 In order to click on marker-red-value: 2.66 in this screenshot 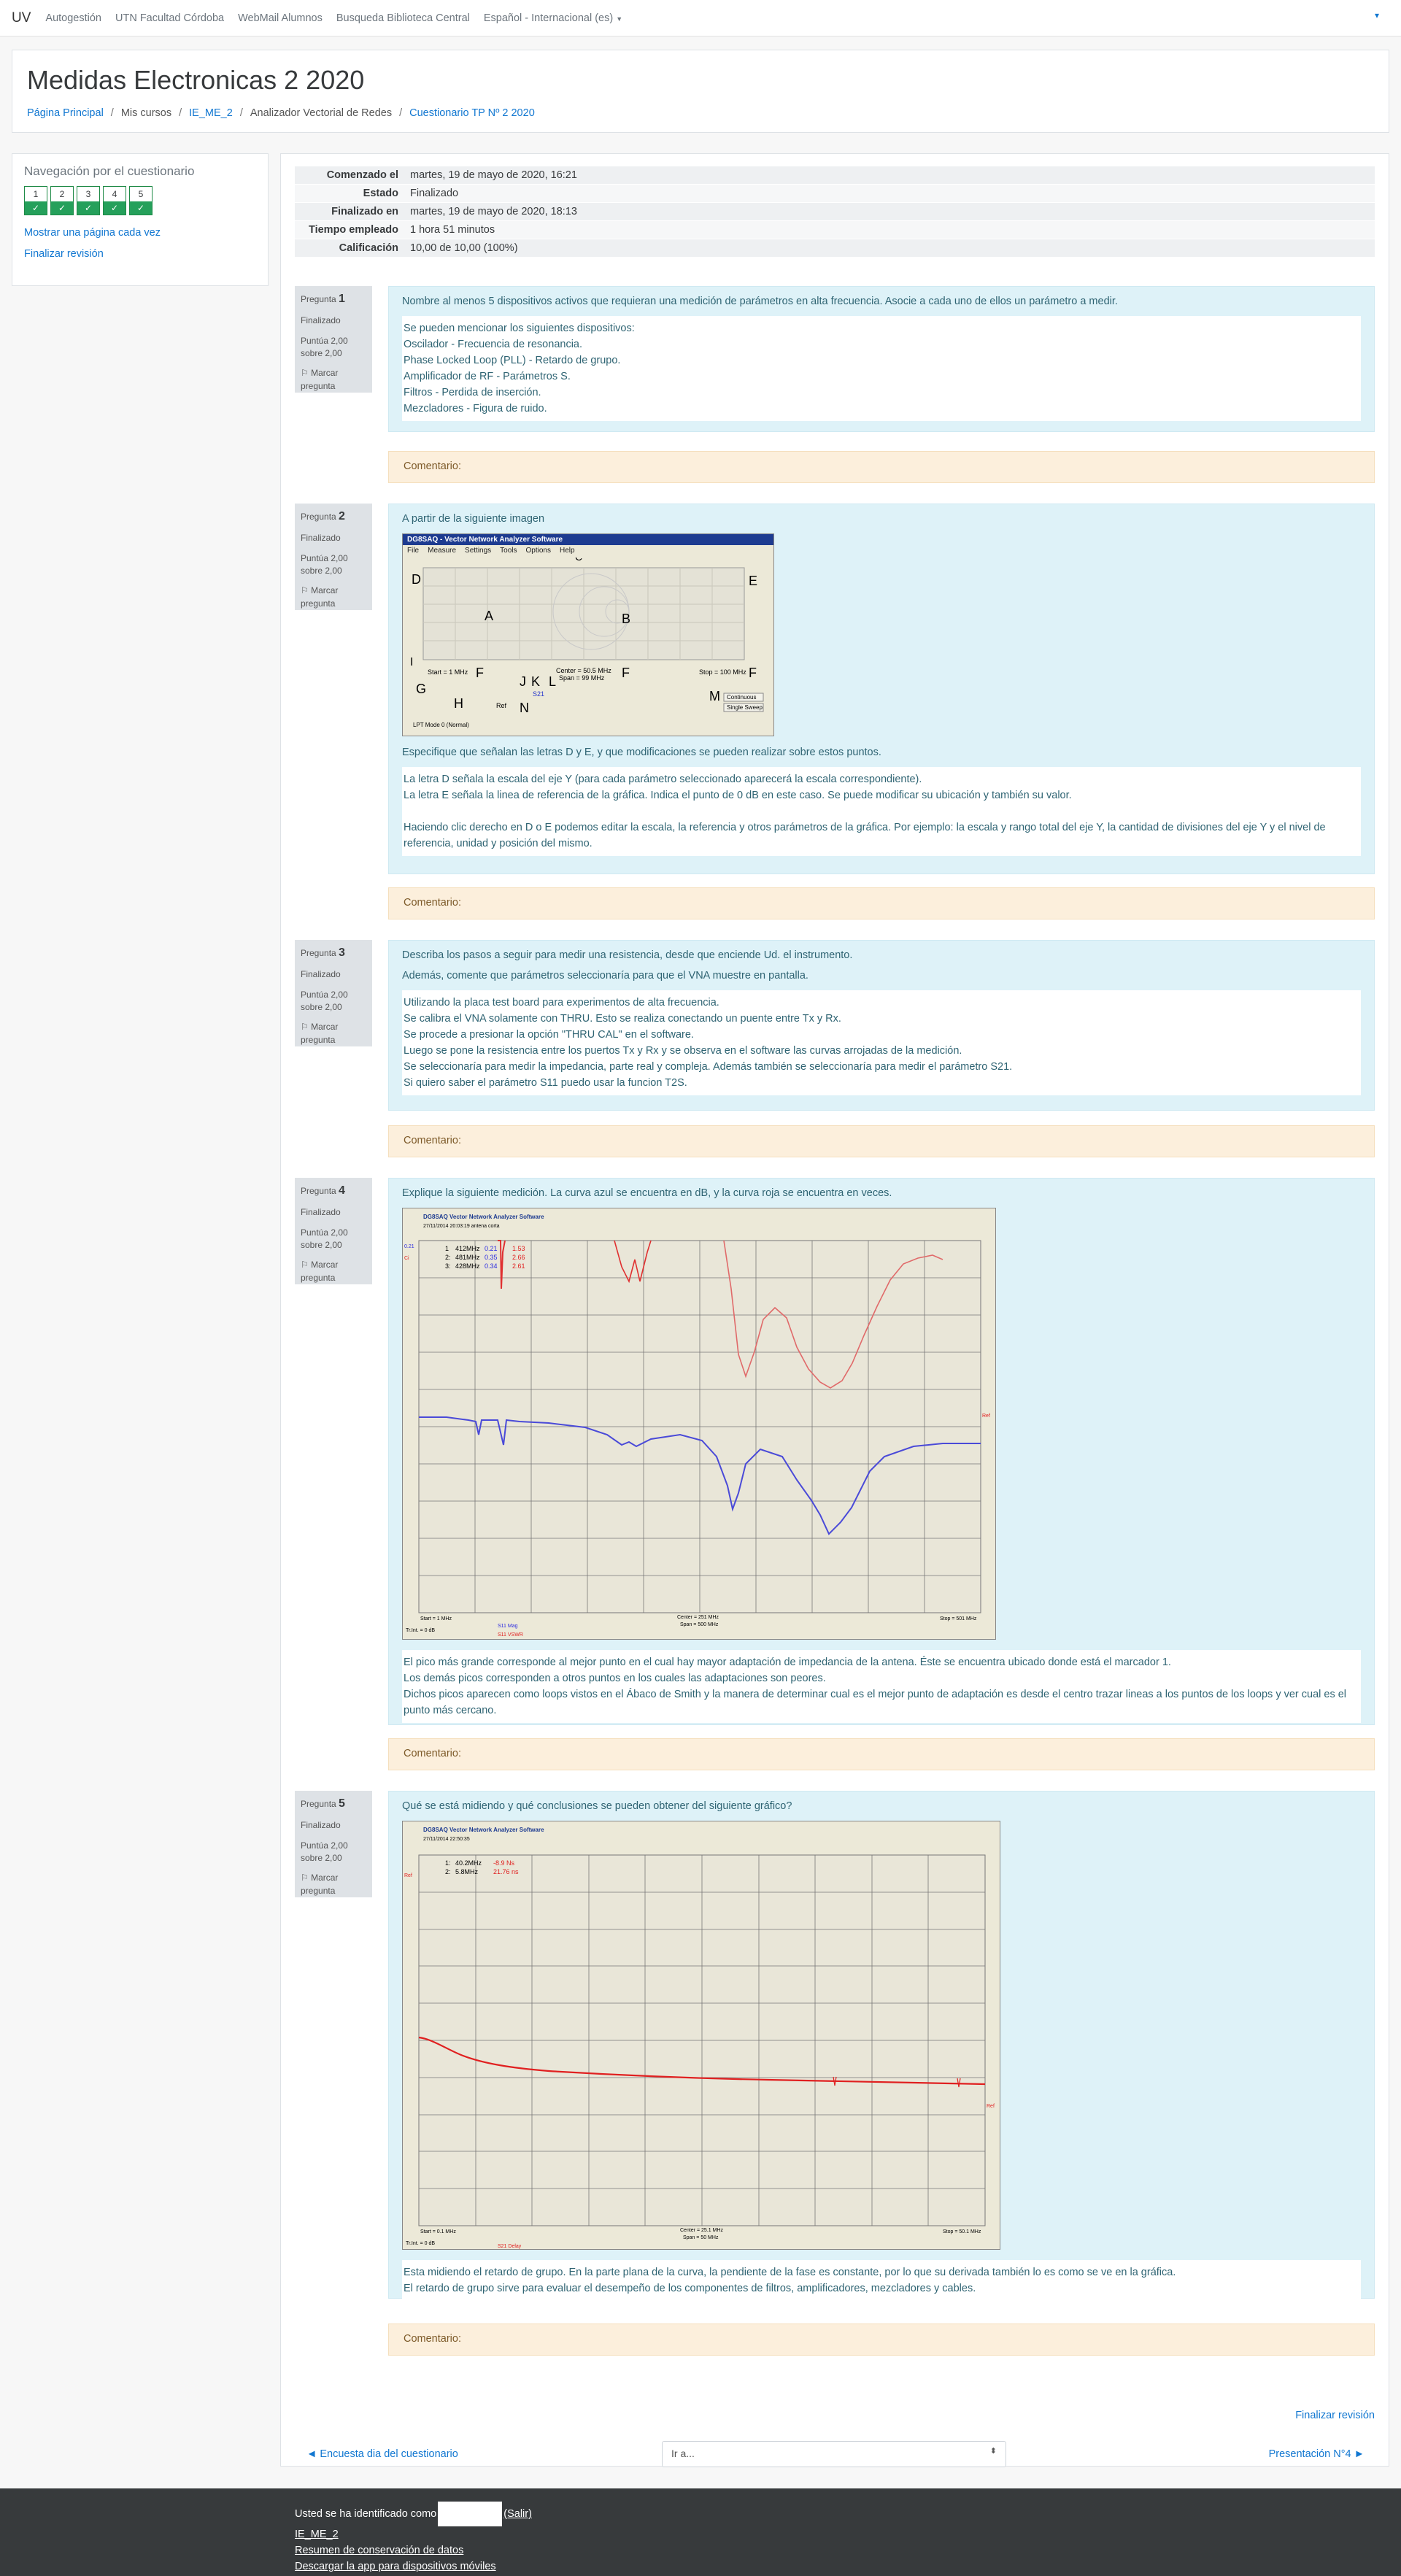, I will do `click(518, 1257)`.